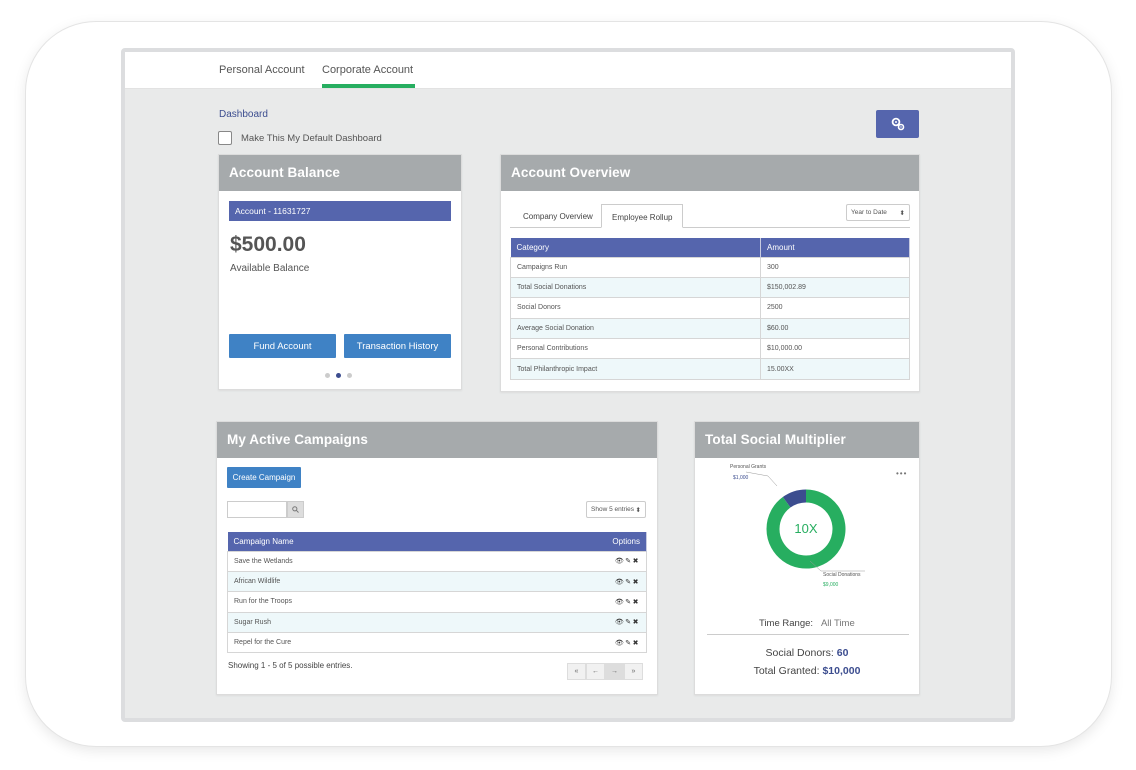  I want to click on campaign-name-cell: Sugar Rush, so click(407, 622).